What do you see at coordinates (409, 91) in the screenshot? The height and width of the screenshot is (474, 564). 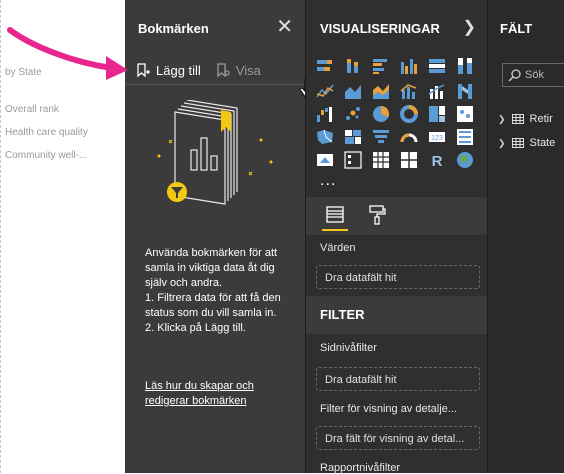 I see `line-column-chart-icon` at bounding box center [409, 91].